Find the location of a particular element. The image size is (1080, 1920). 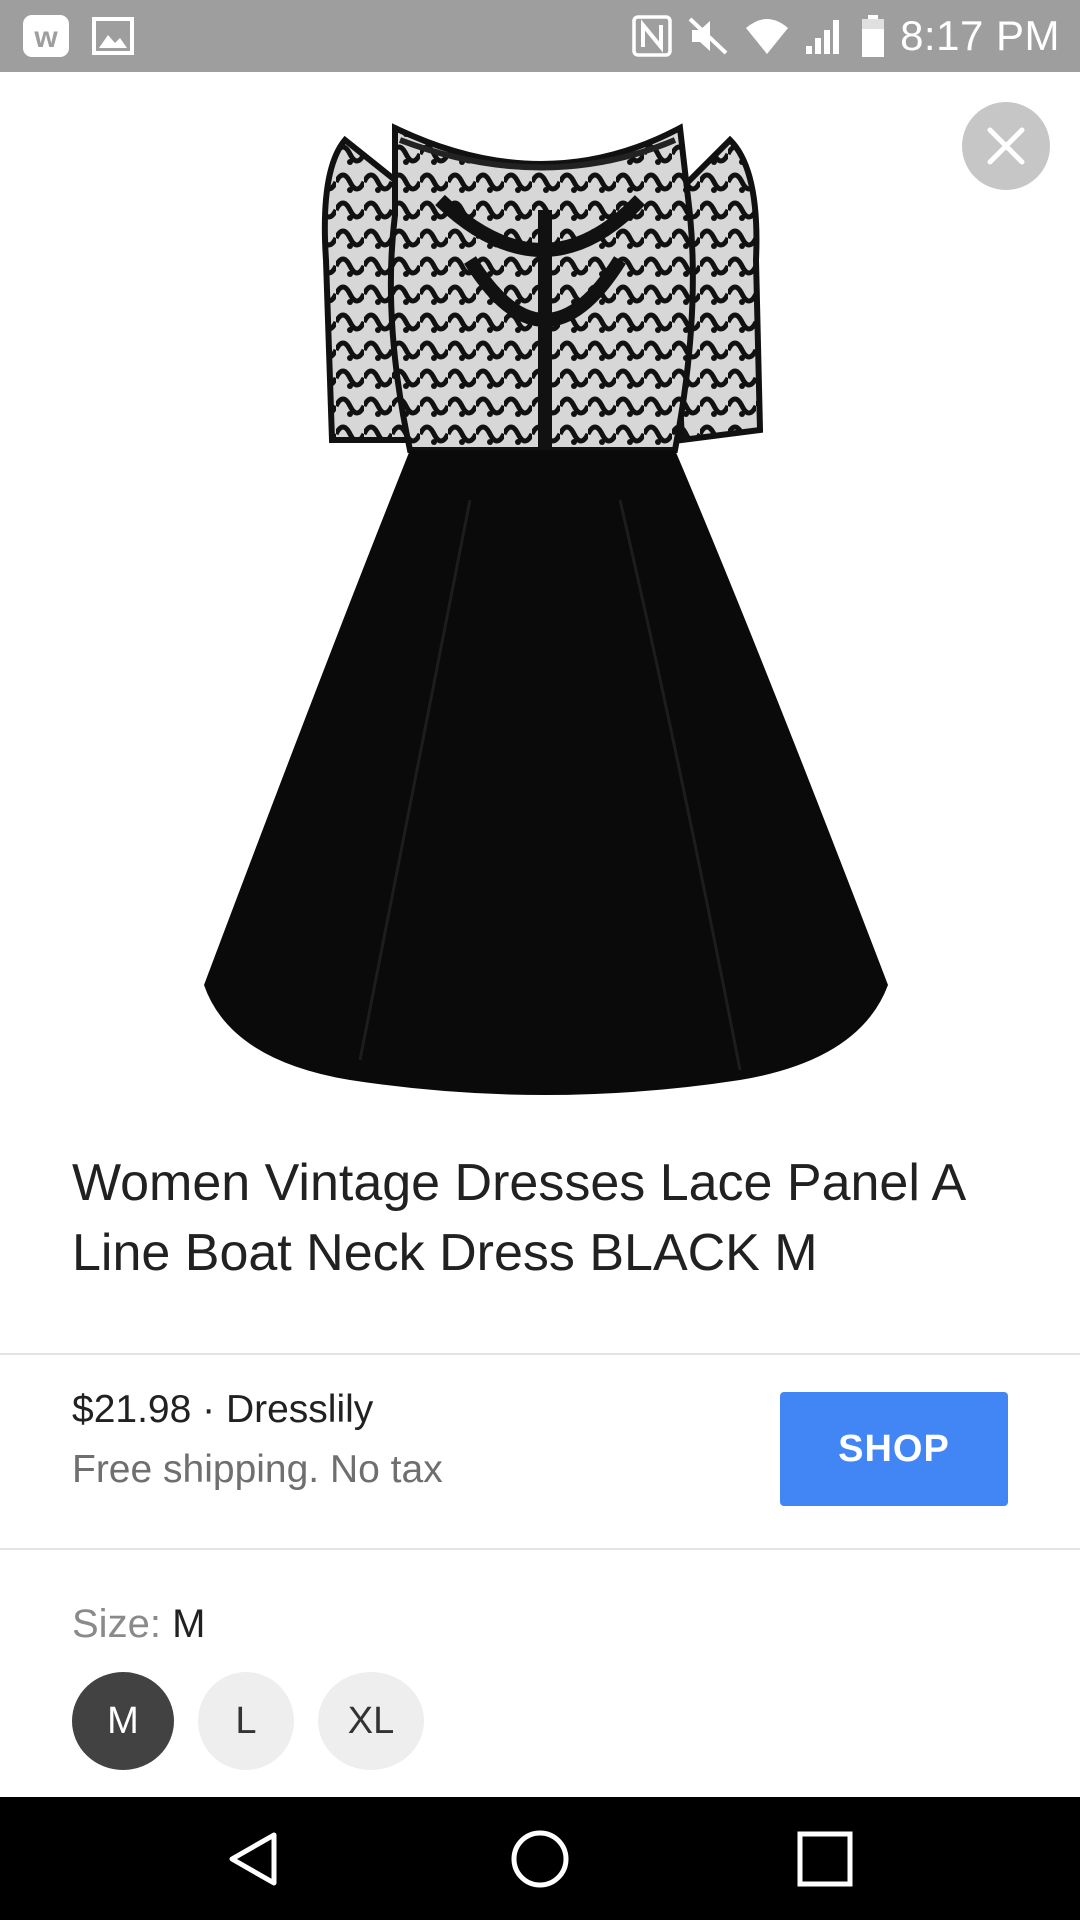

size-option-xl: XL is located at coordinates (371, 1721).